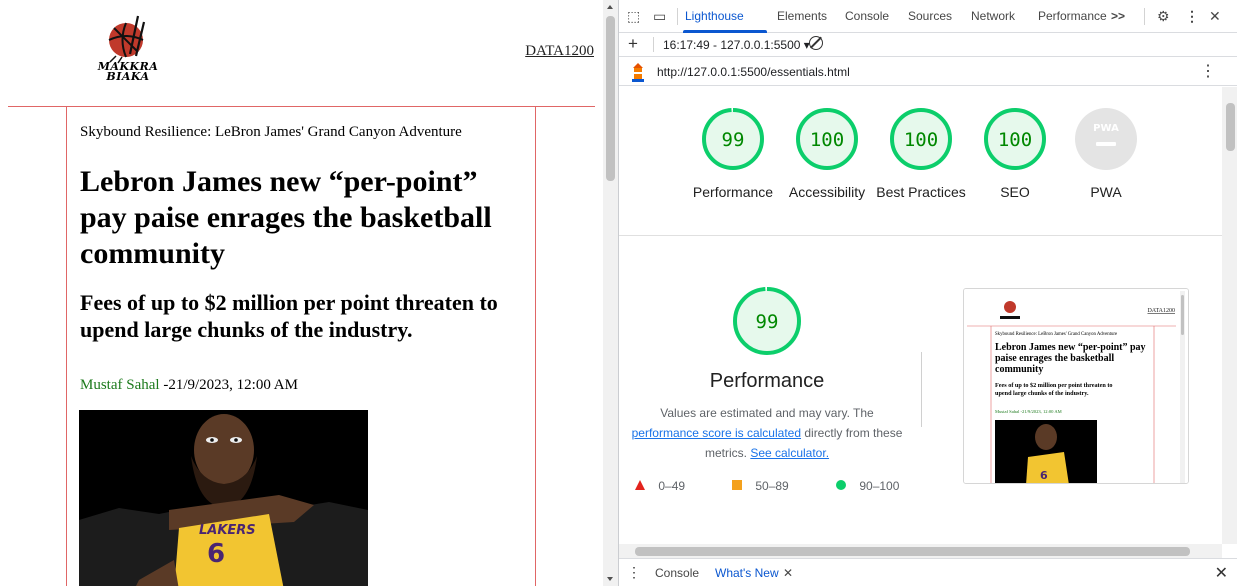 This screenshot has width=1237, height=586. Describe the element at coordinates (928, 72) in the screenshot. I see `report-url-bar: http://127.0.0.1:5500/essentials.html ⋮` at that location.